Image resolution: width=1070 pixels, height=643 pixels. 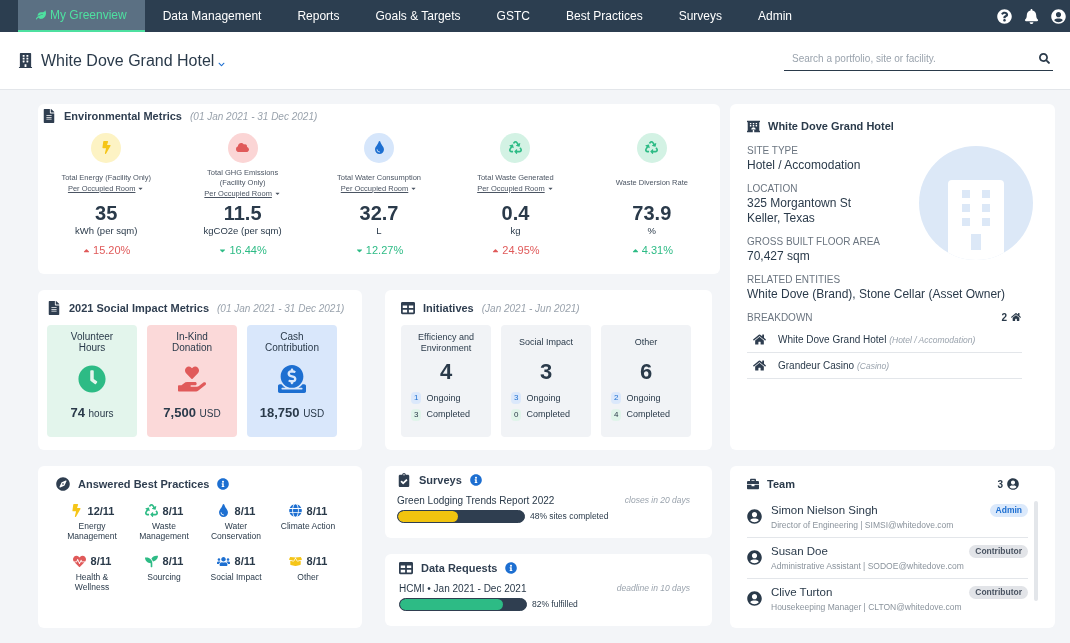 I want to click on team-member-row: Susan Doe Contributor Administrative Assistant | SODOE@whitedove.com, so click(x=887, y=558).